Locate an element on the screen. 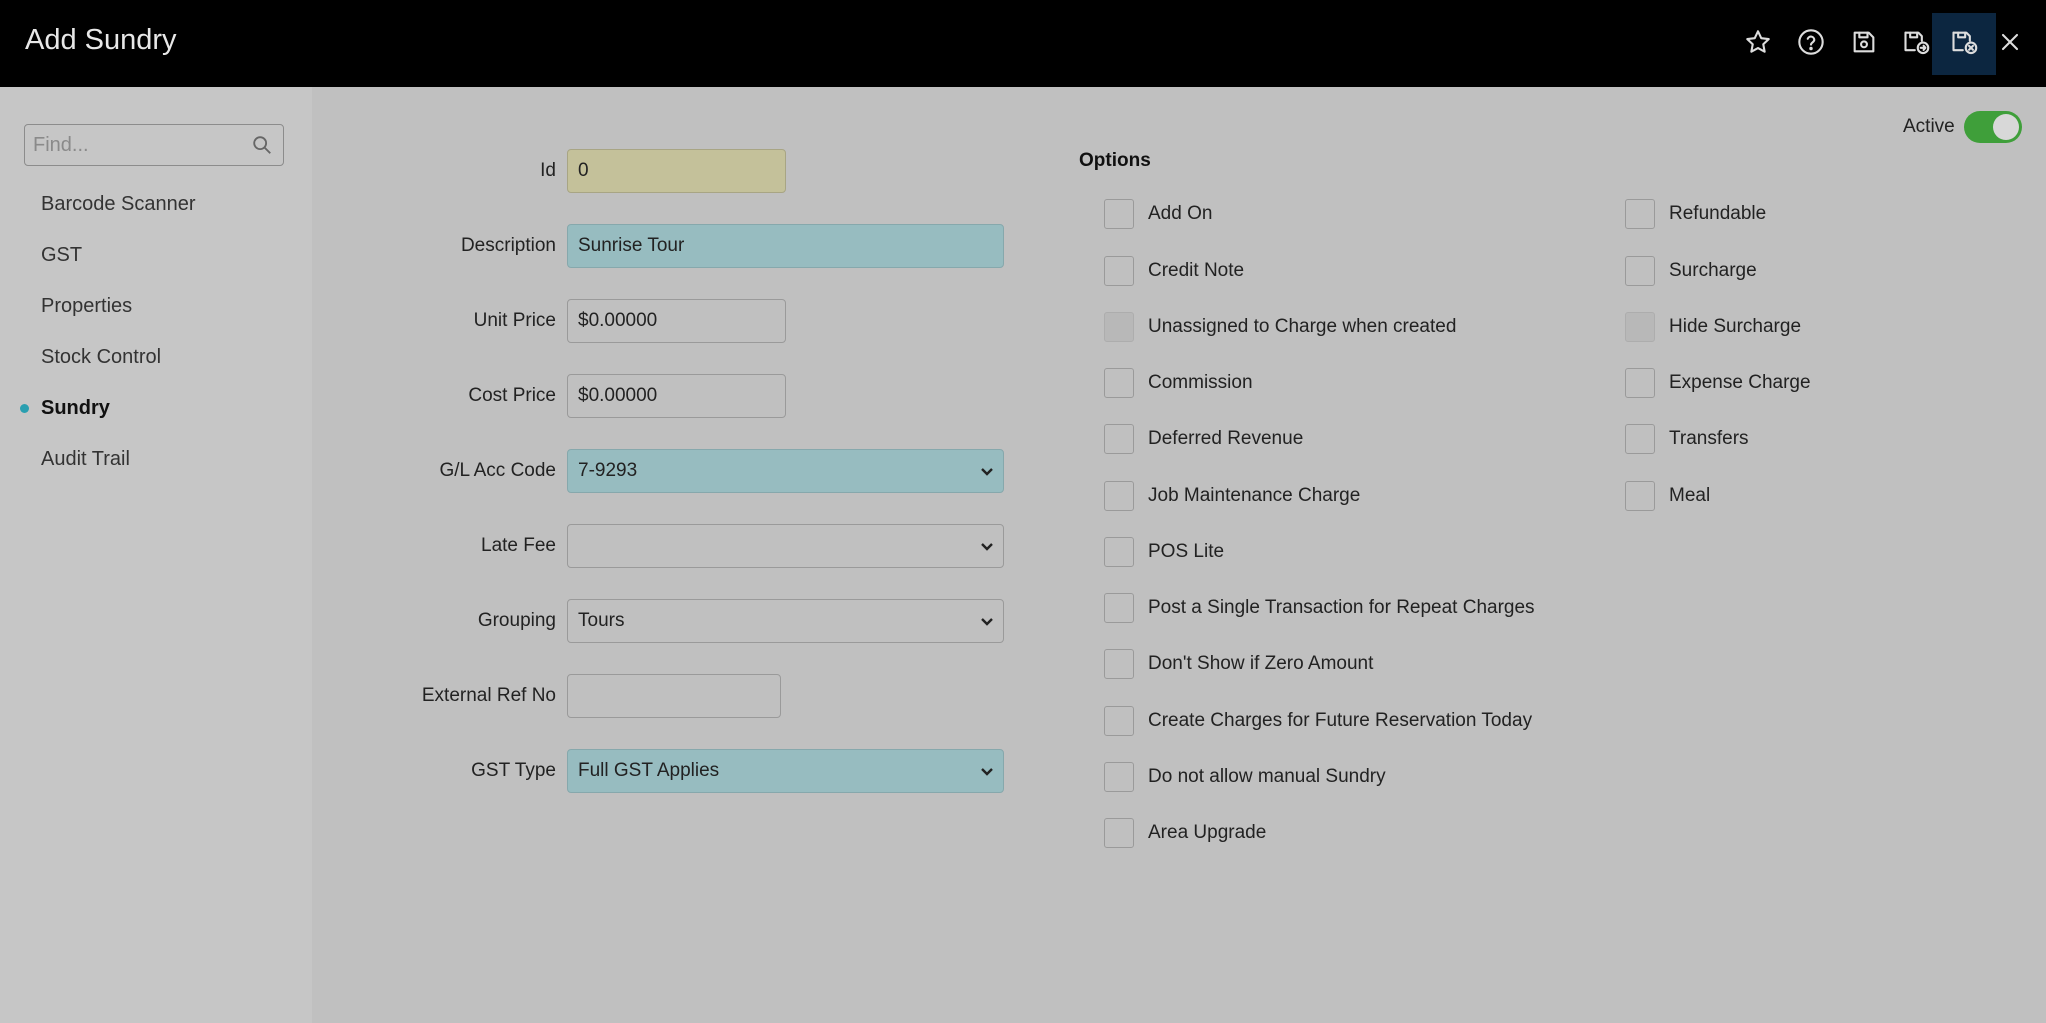  description-label: Description is located at coordinates (508, 245).